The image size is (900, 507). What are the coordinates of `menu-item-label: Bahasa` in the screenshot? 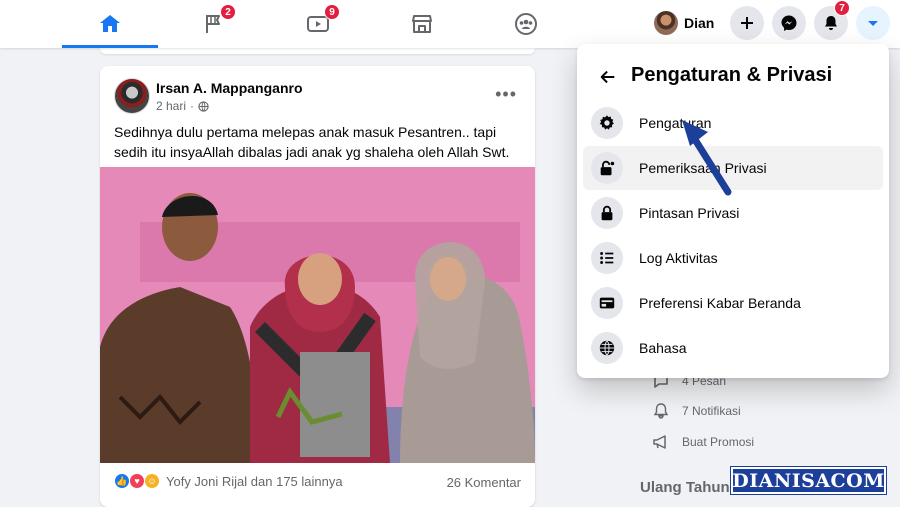 It's located at (663, 348).